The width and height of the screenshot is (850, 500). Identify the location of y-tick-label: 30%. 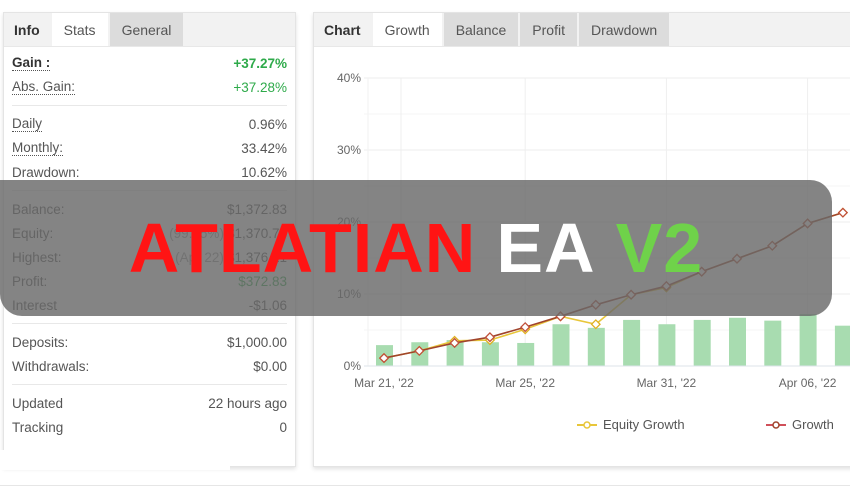
(349, 150).